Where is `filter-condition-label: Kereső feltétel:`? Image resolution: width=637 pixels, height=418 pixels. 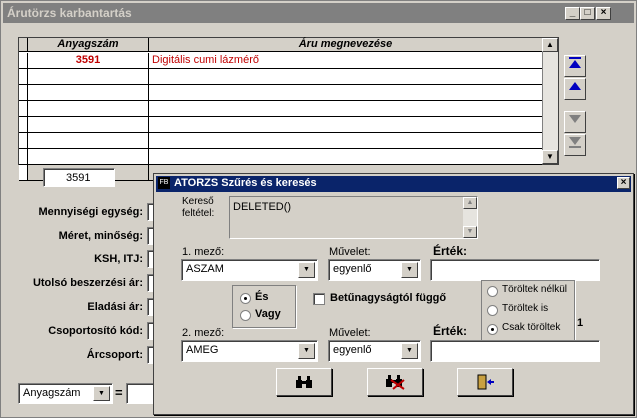 filter-condition-label: Kereső feltétel: is located at coordinates (198, 207).